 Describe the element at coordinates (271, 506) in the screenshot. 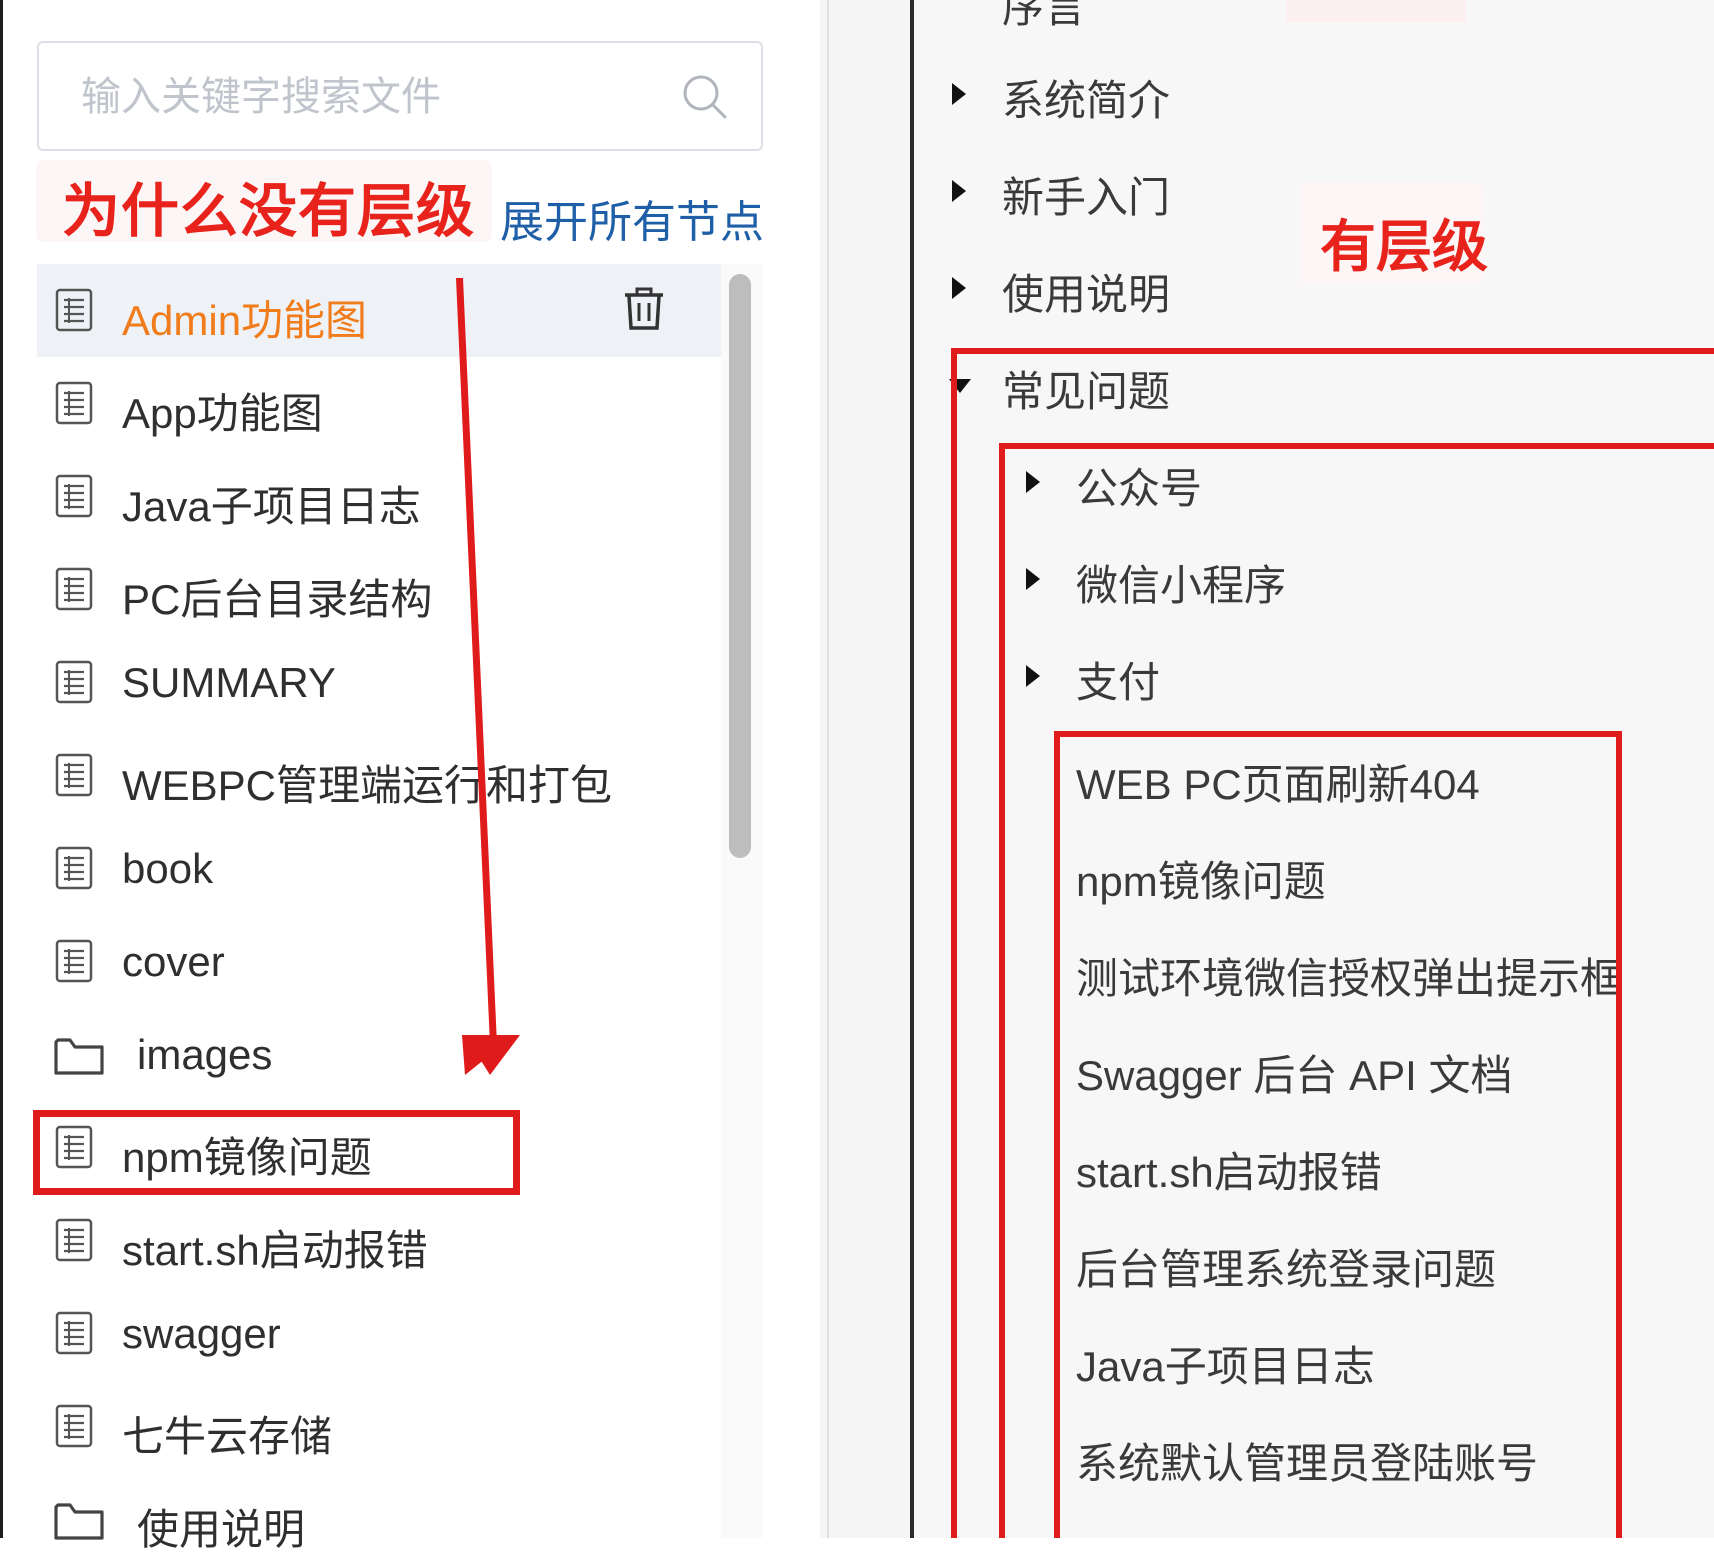

I see `file-item-label: Java子项目日志` at that location.